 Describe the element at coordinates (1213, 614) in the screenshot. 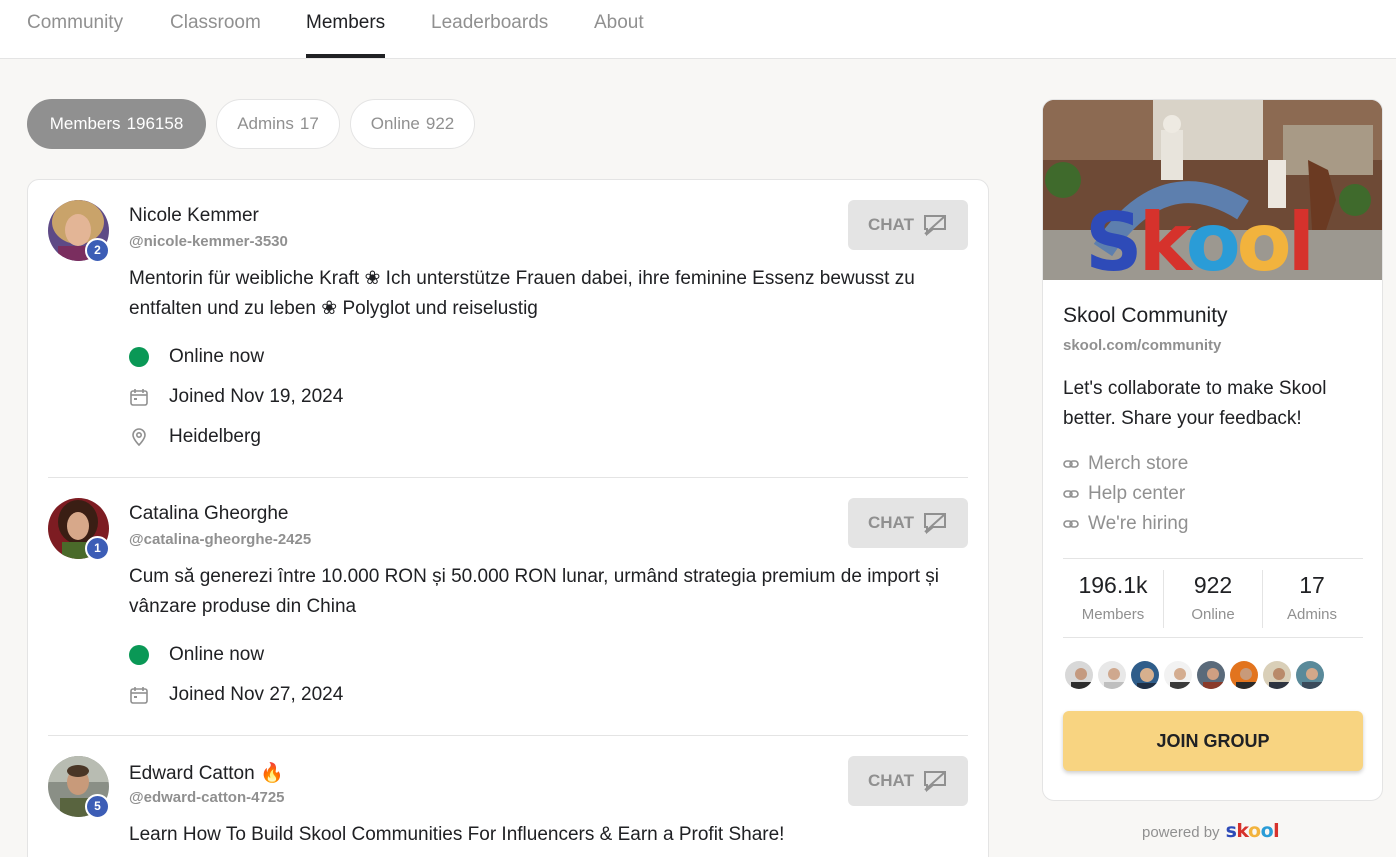

I see `stat-label: Online` at that location.